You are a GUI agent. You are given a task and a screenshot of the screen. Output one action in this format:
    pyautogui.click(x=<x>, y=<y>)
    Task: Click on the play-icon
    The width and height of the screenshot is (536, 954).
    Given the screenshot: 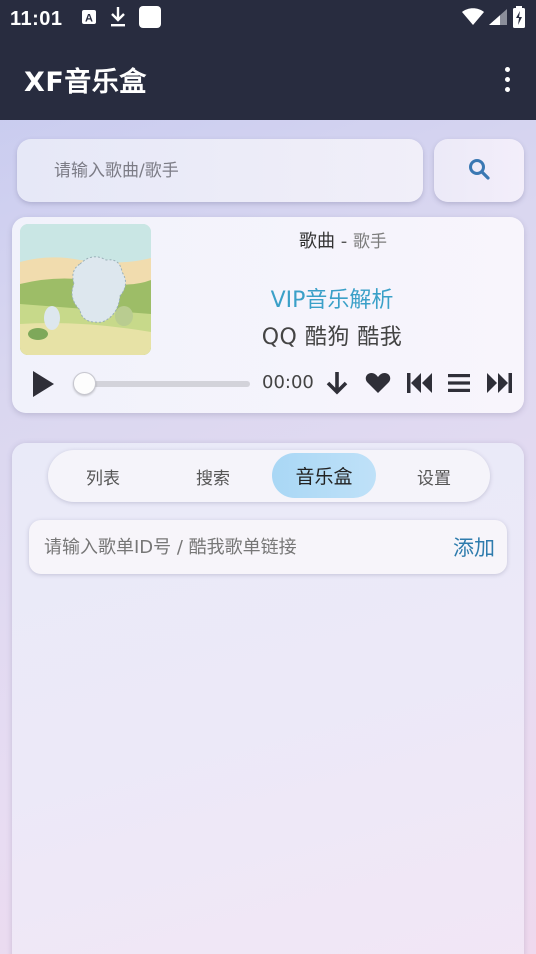 What is the action you would take?
    pyautogui.click(x=43, y=386)
    